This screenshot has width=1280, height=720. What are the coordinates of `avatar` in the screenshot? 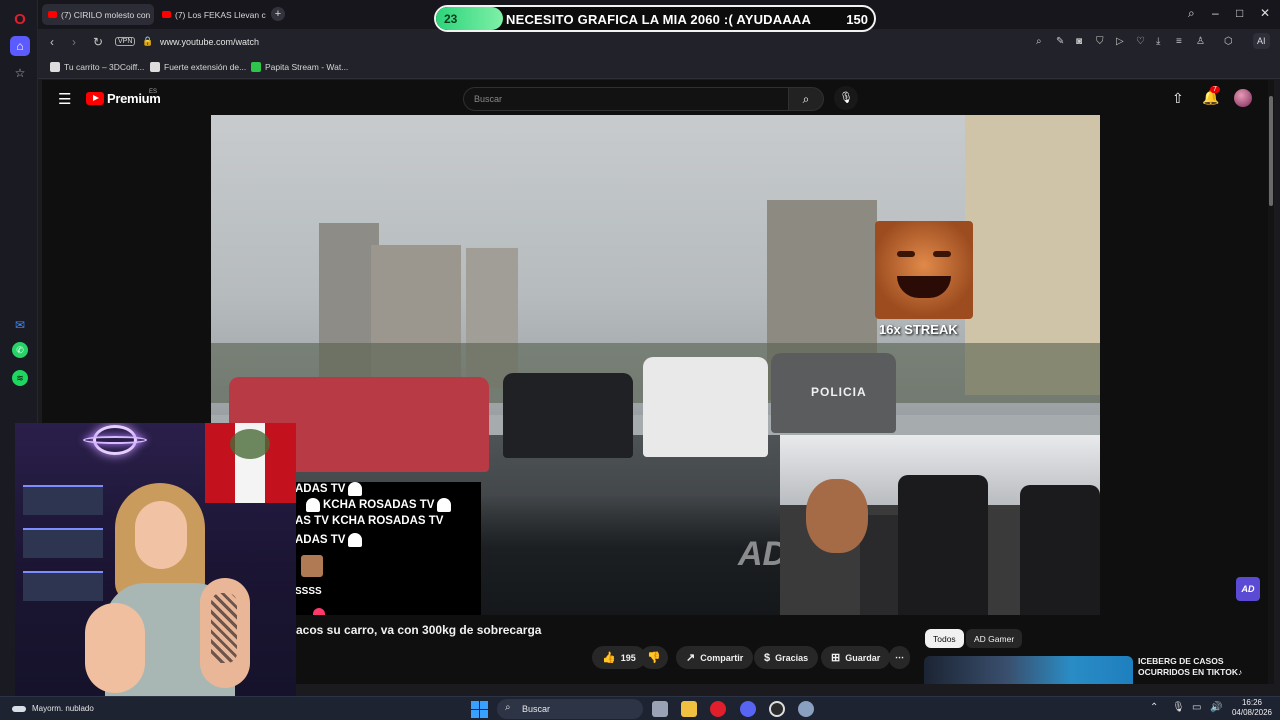 It's located at (1243, 98).